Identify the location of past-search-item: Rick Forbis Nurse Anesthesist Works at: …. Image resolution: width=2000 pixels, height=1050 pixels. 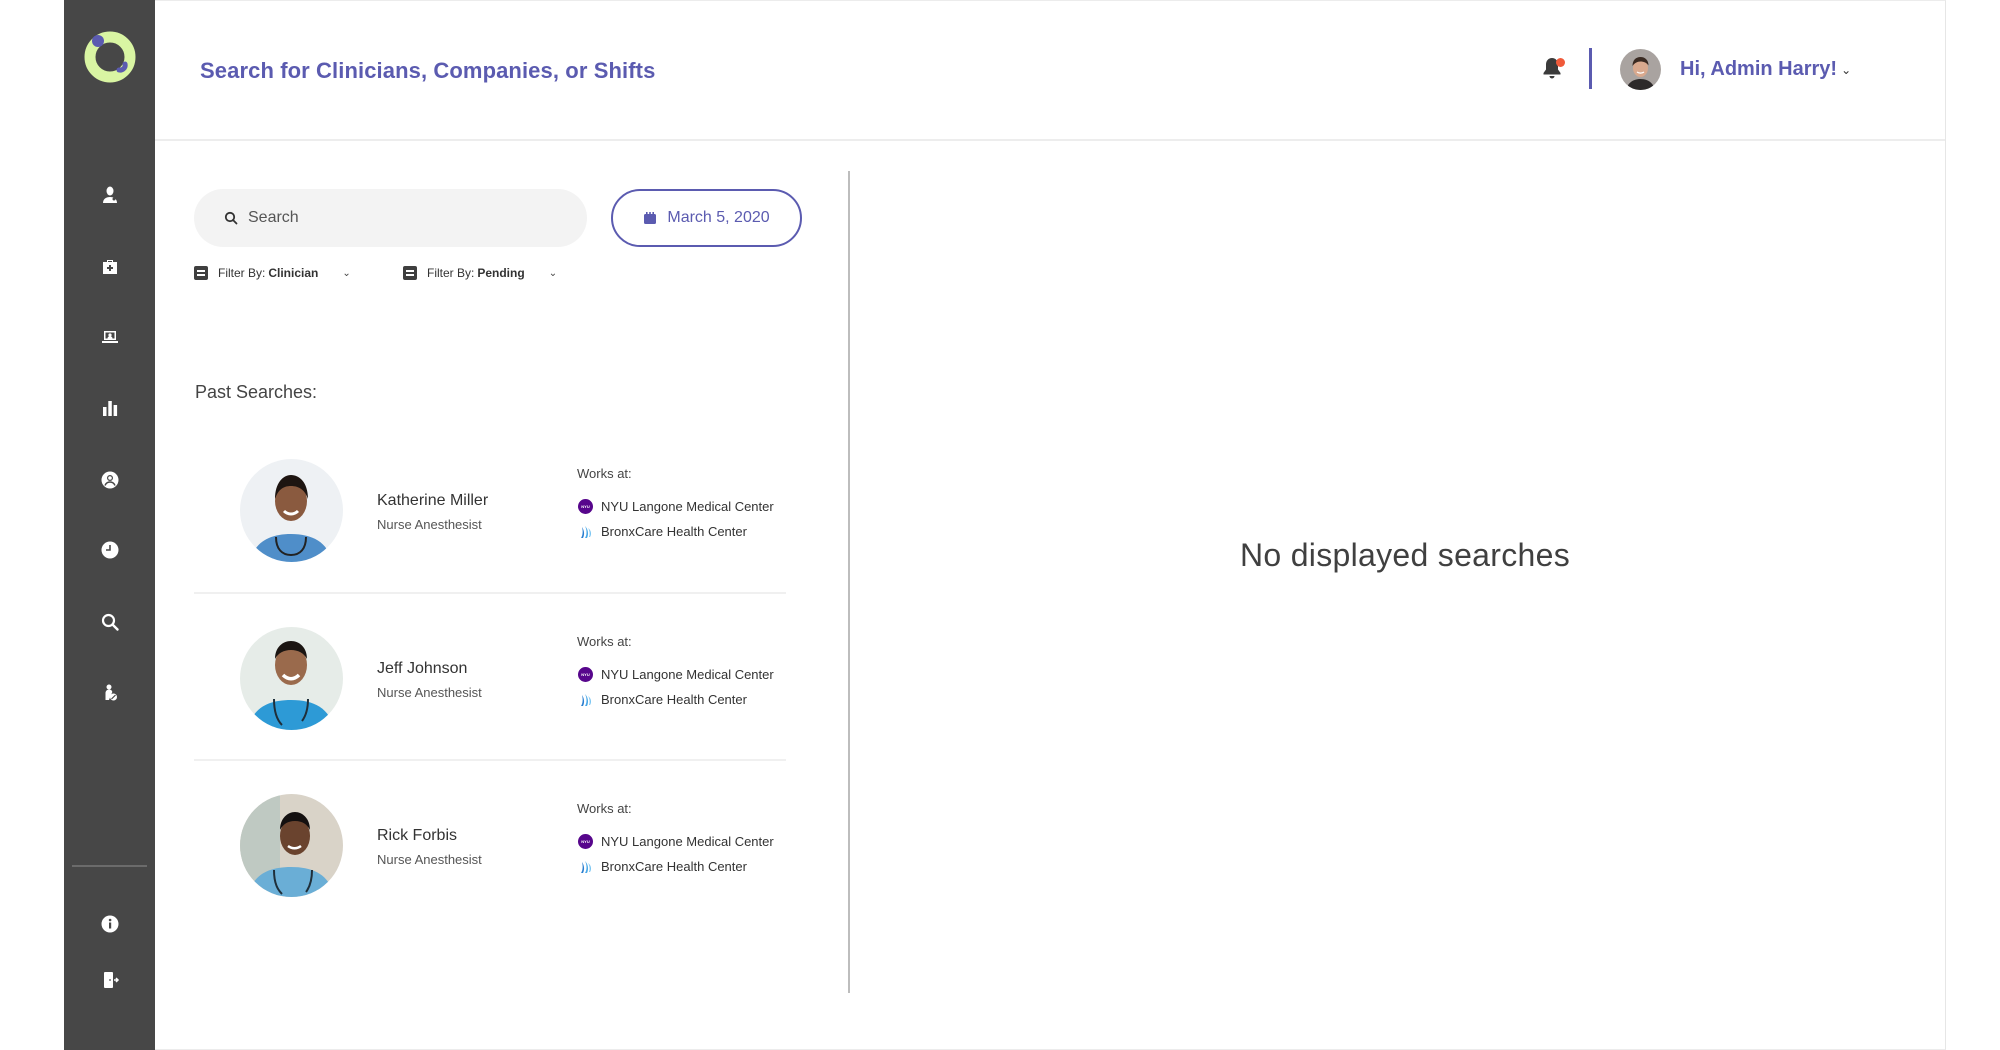
(490, 877).